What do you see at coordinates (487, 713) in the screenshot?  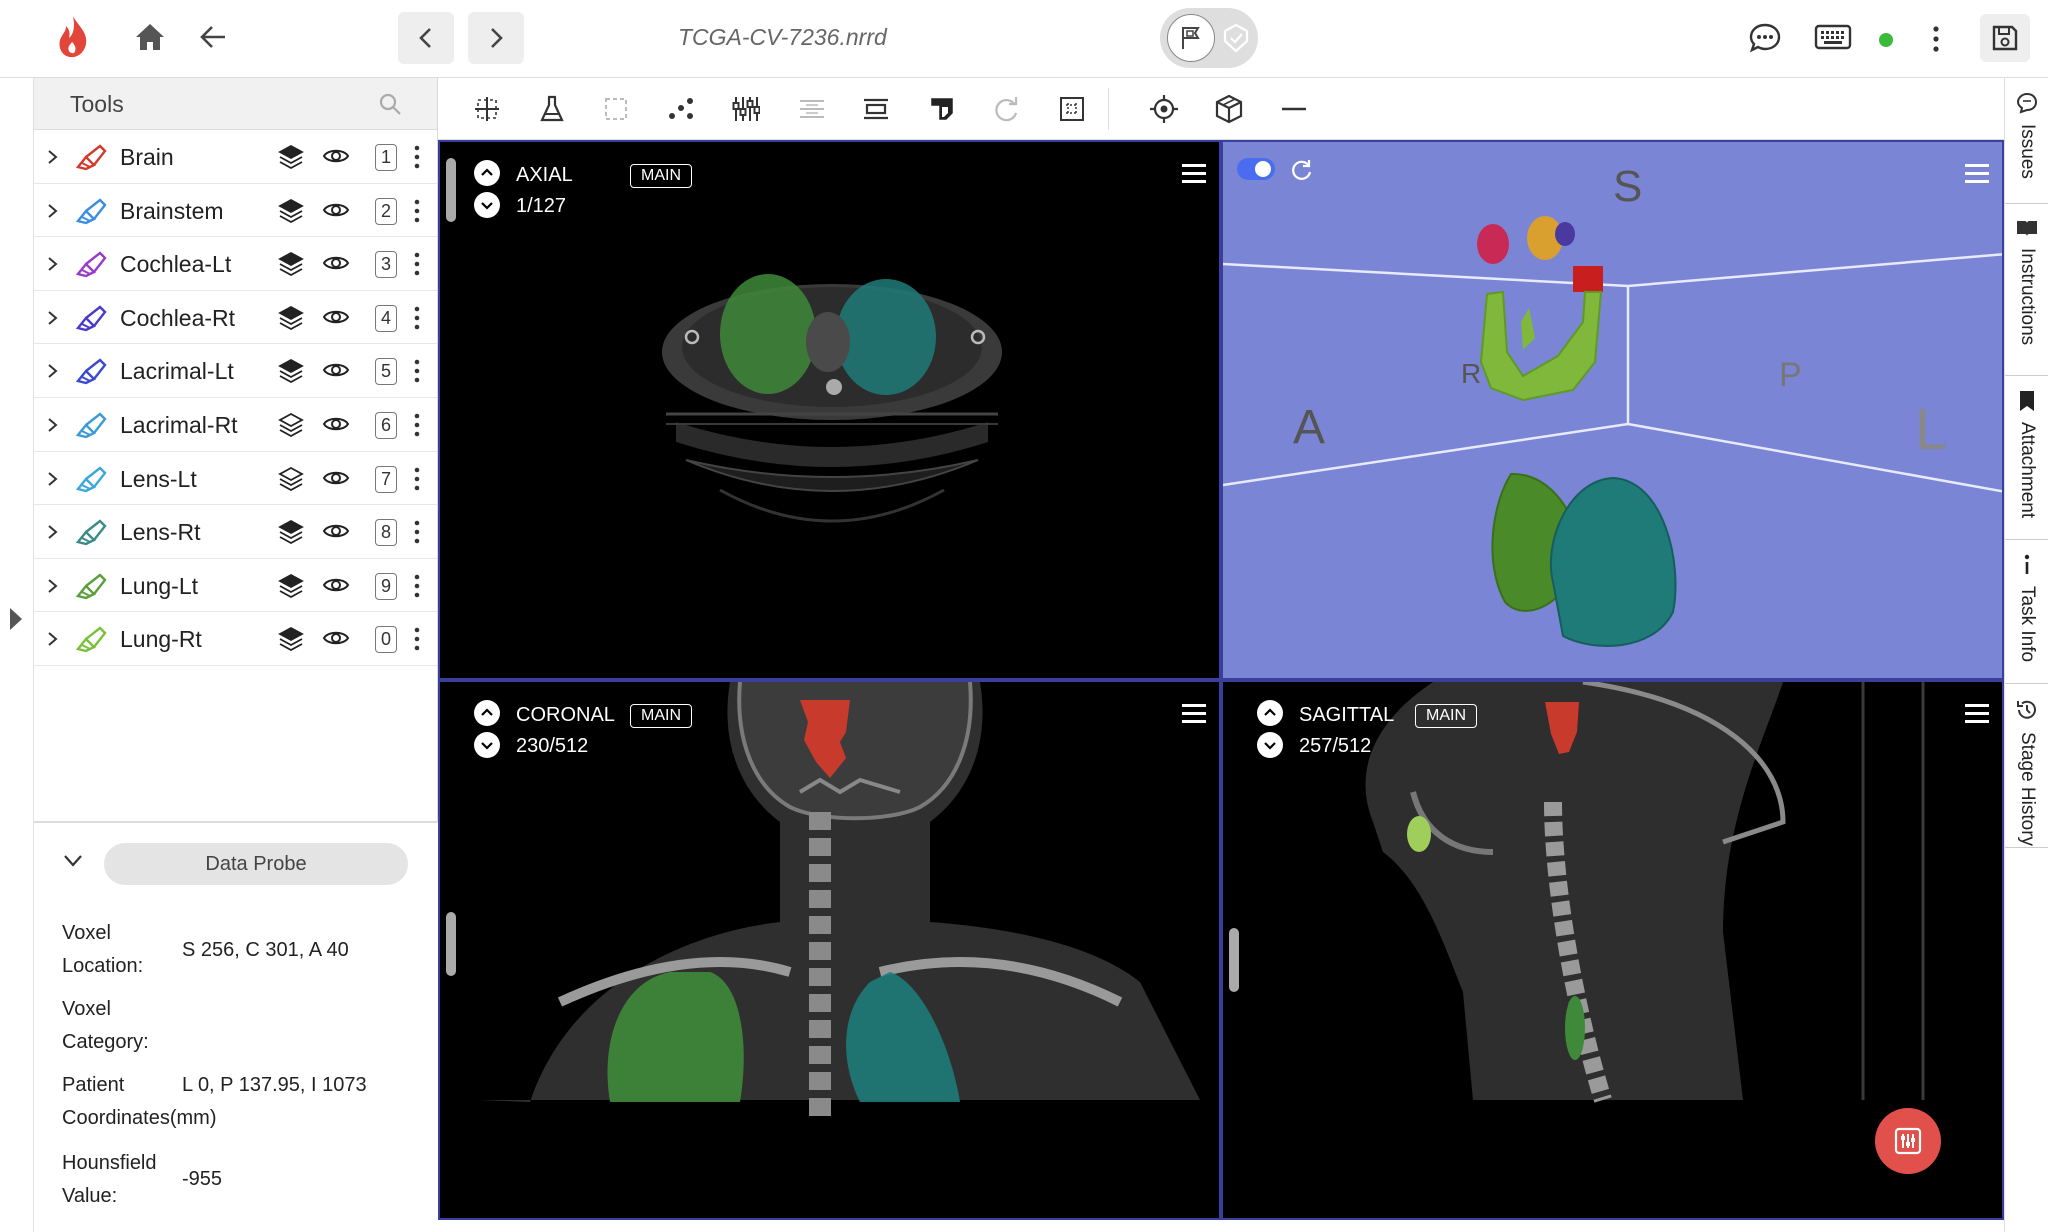 I see `coronal-slice-up-button` at bounding box center [487, 713].